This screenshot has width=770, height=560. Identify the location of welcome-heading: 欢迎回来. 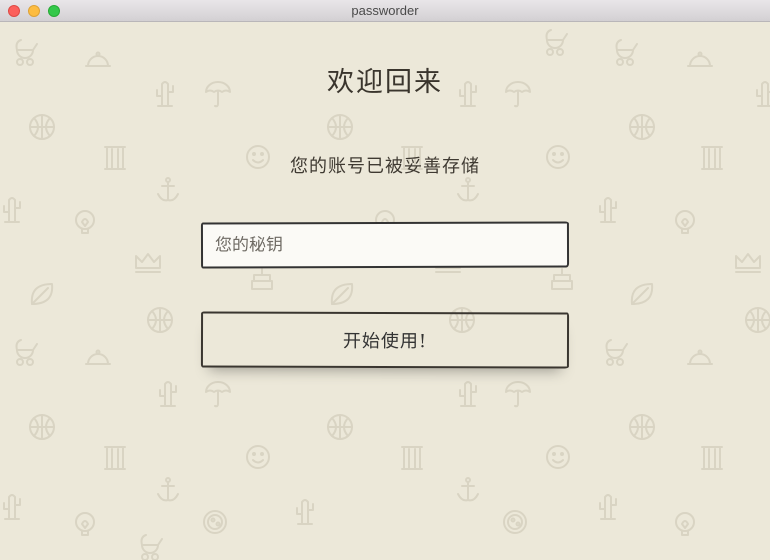
(385, 82).